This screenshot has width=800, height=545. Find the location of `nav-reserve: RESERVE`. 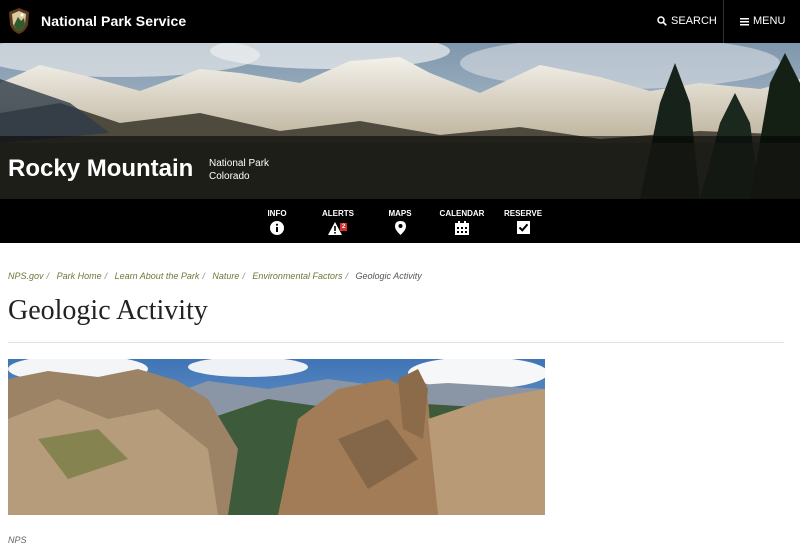

nav-reserve: RESERVE is located at coordinates (523, 221).